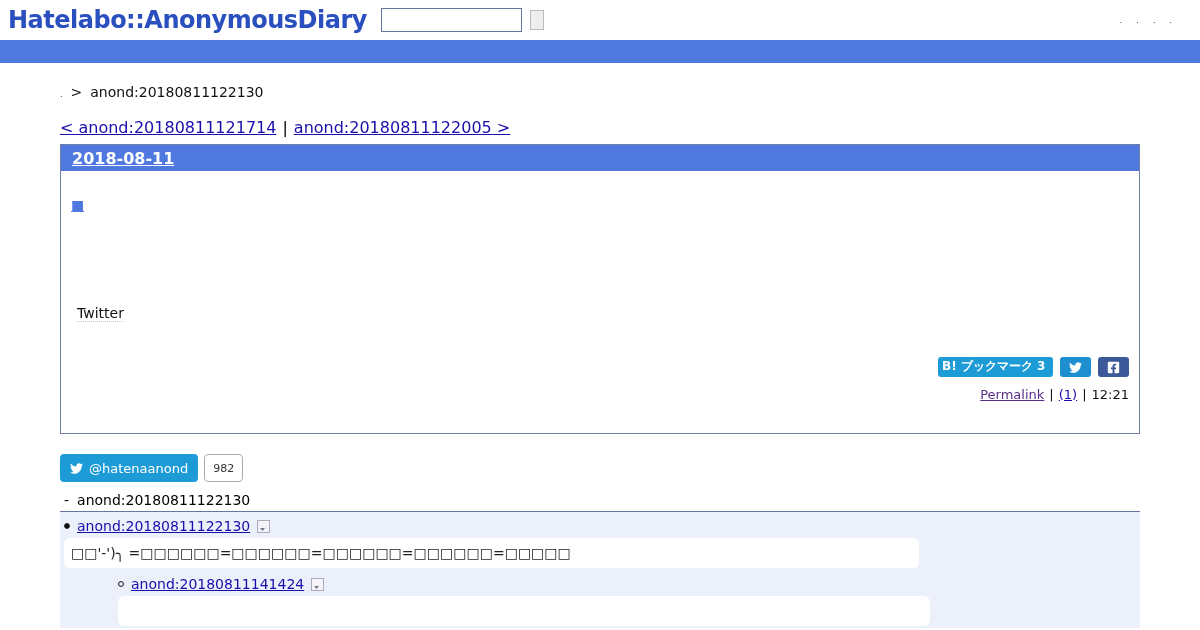 Image resolution: width=1200 pixels, height=630 pixels. I want to click on home-link: ., so click(61, 94).